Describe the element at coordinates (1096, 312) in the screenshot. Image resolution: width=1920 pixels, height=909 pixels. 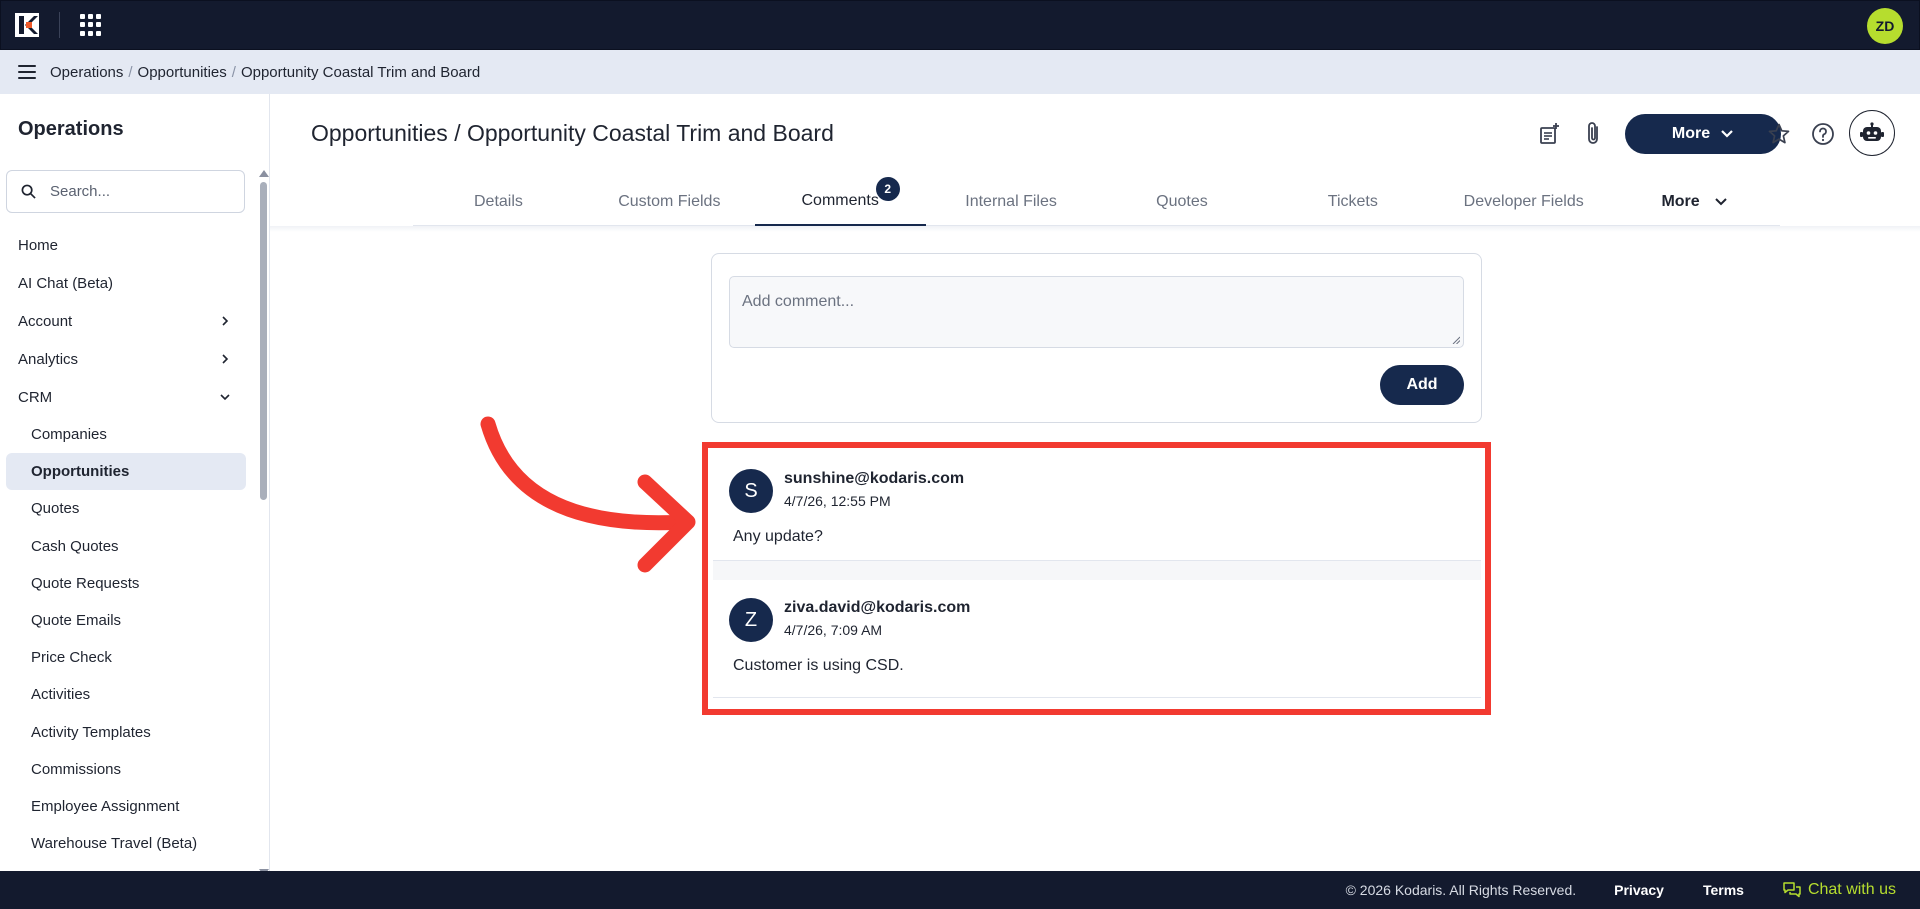
I see `comment-input` at that location.